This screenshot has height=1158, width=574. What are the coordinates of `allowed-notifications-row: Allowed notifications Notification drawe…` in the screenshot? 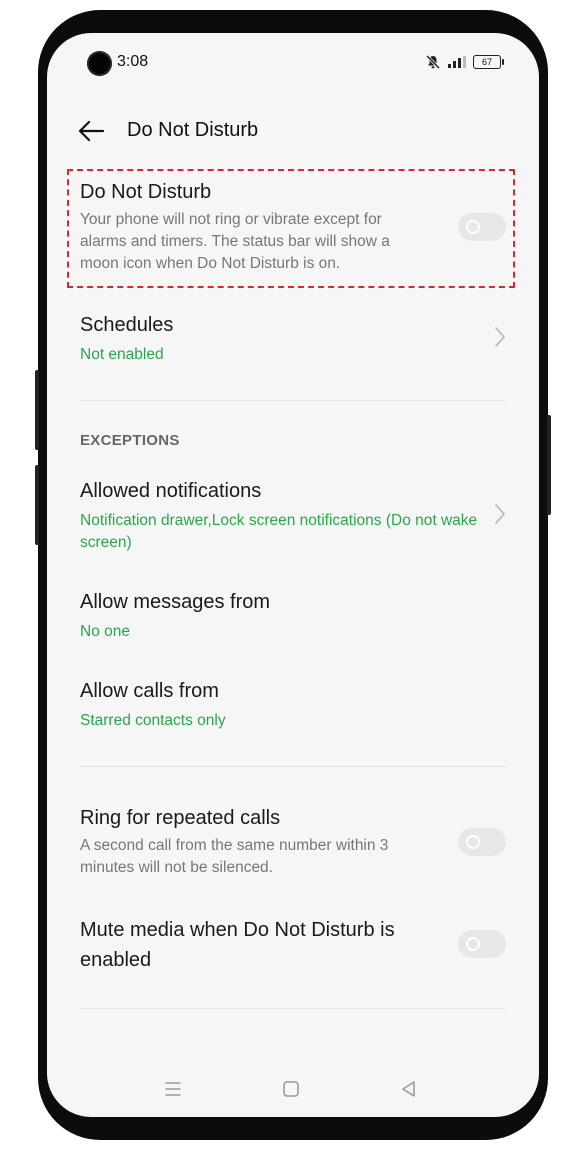 It's located at (280, 515).